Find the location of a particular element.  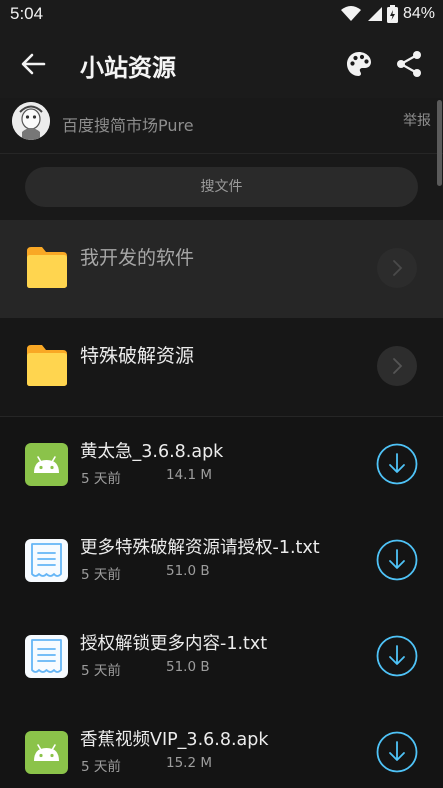

file-size: 14.1 M is located at coordinates (189, 475).